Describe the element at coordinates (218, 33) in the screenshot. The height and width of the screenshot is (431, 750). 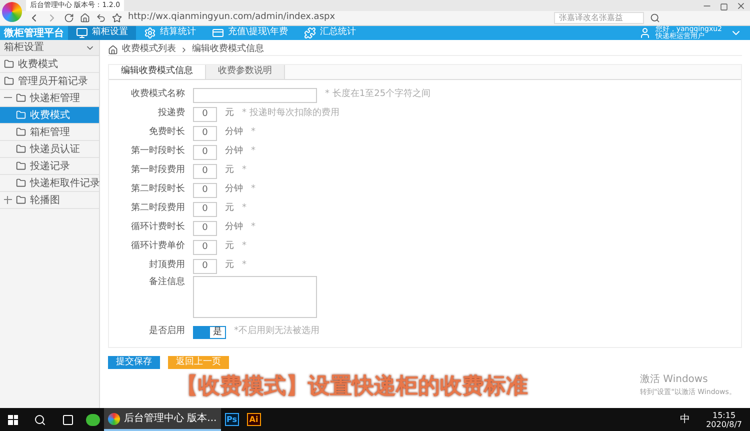
I see `card-icon` at that location.